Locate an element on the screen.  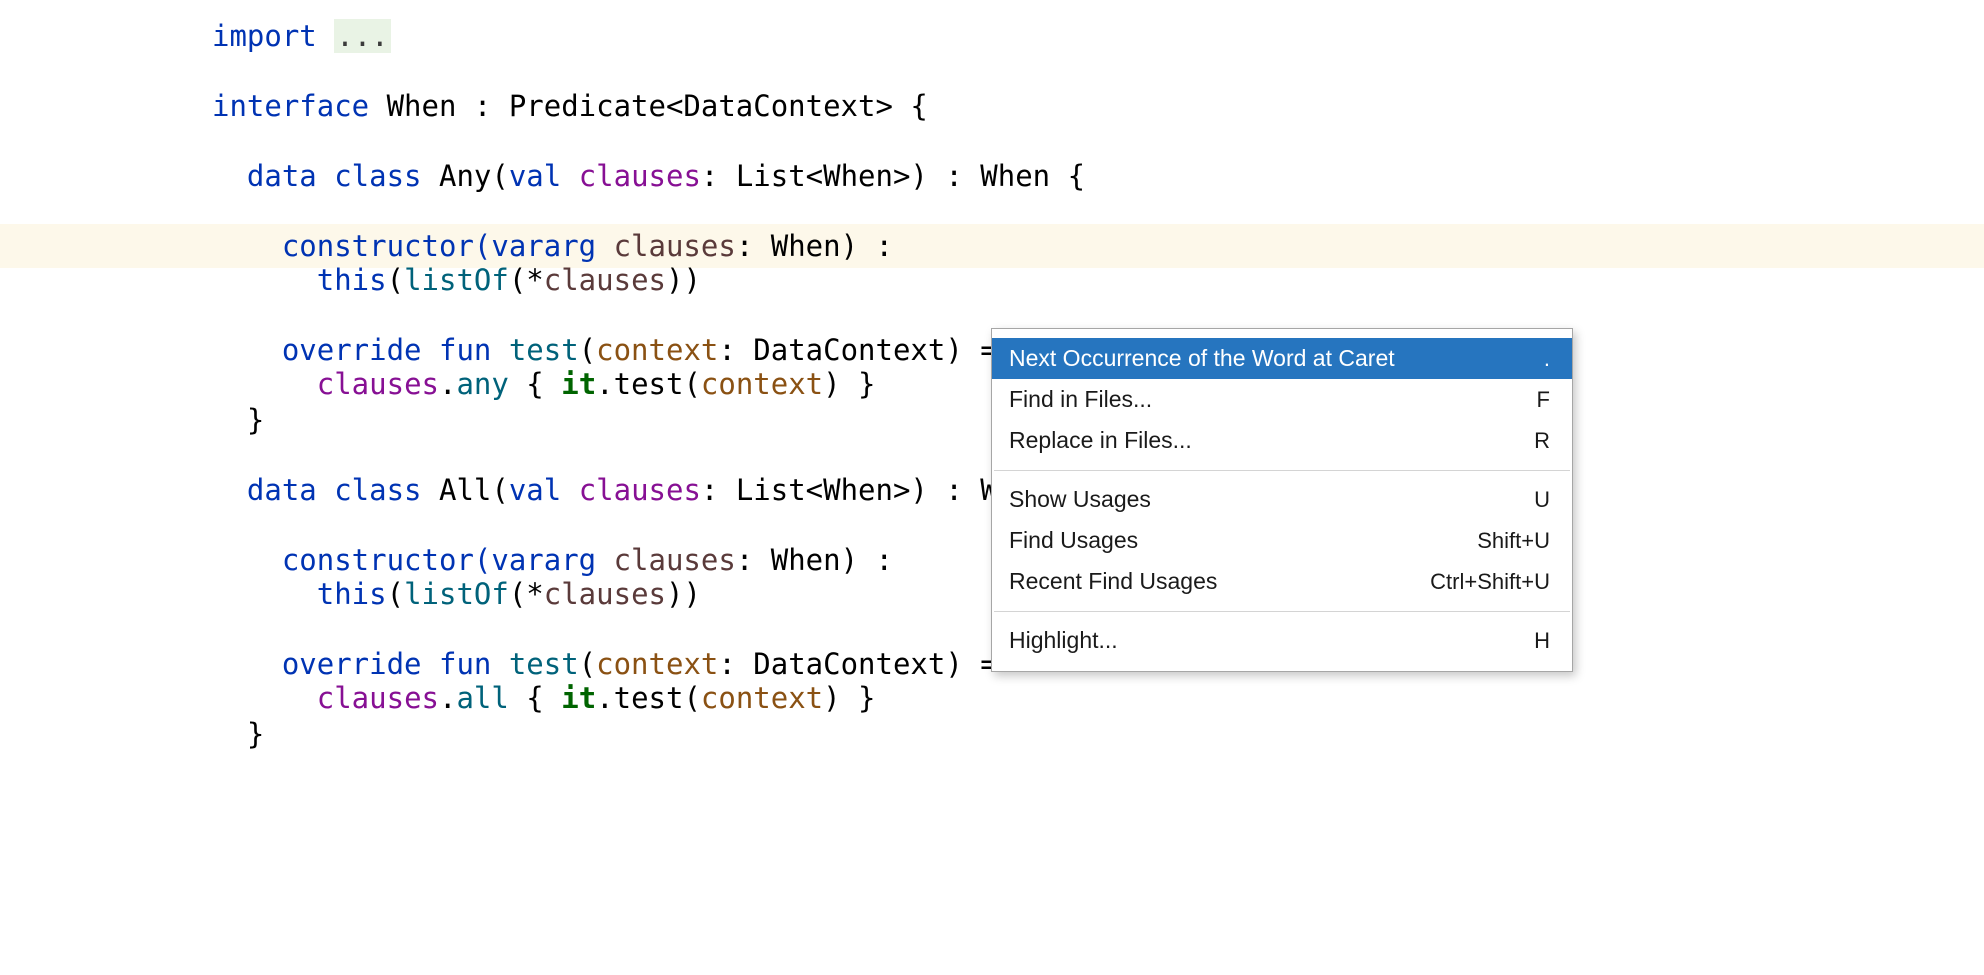
code-token: import is located at coordinates (264, 36).